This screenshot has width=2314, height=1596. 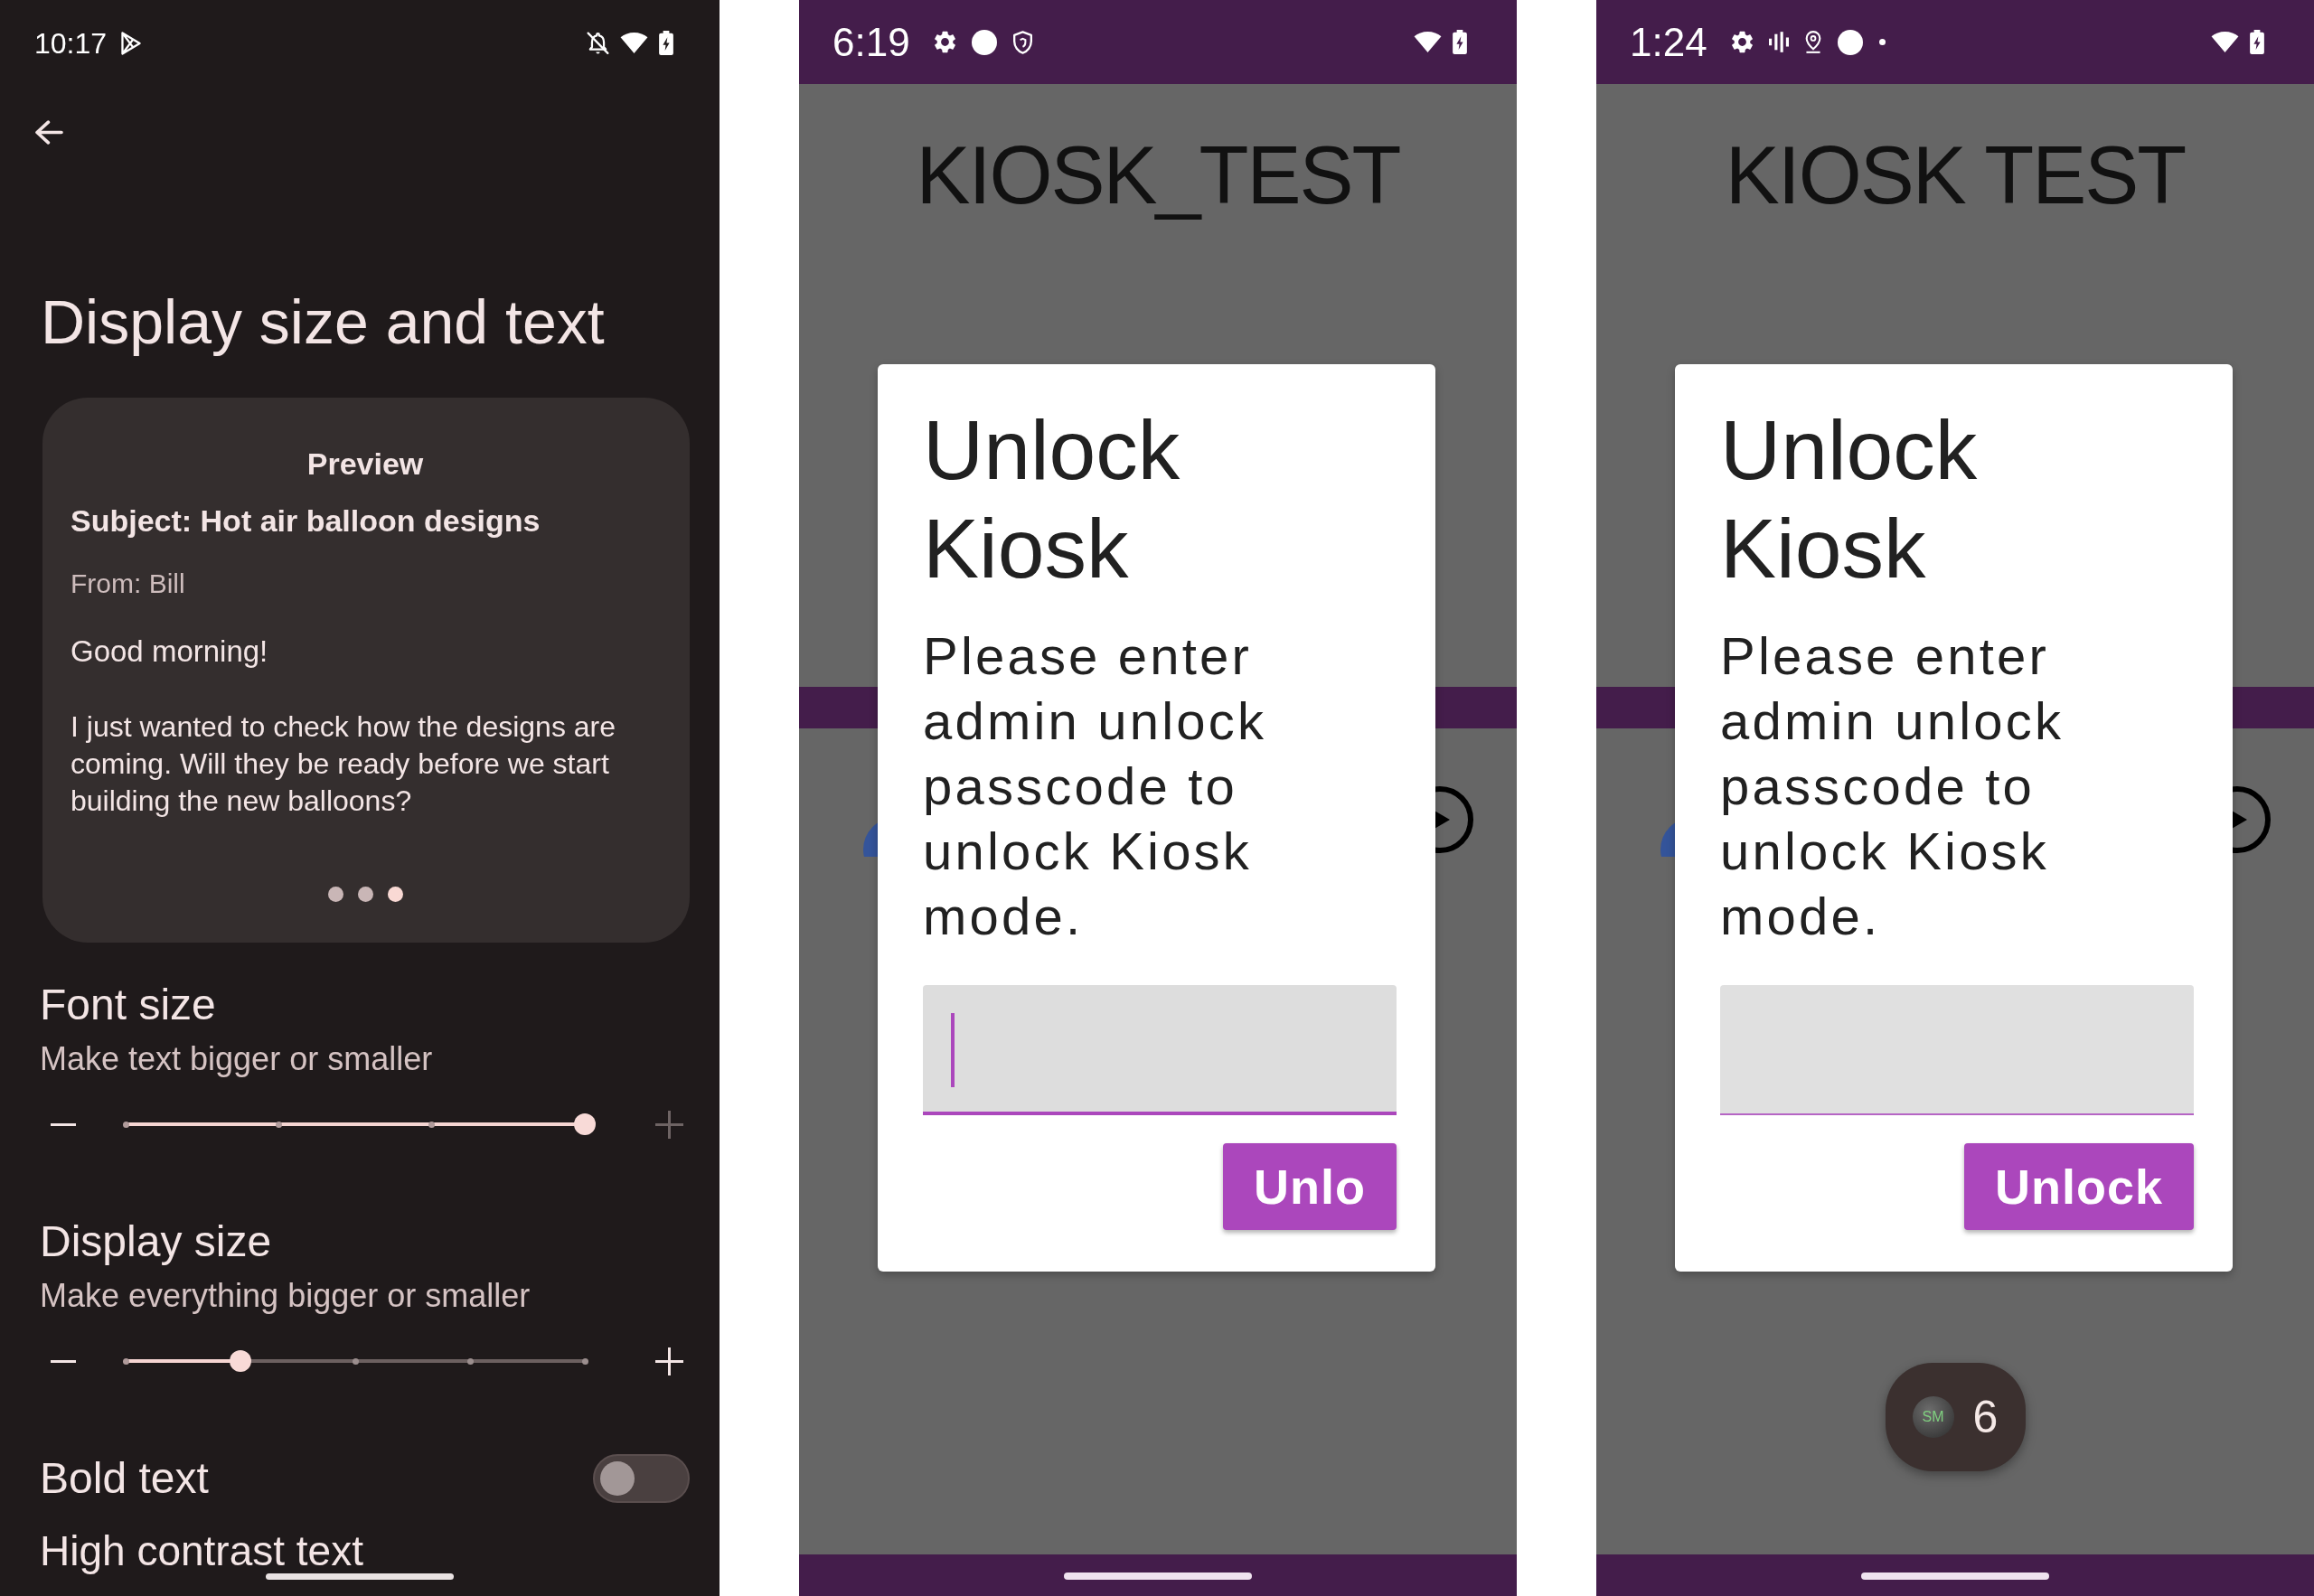 I want to click on status-time: 10:17, so click(x=71, y=43).